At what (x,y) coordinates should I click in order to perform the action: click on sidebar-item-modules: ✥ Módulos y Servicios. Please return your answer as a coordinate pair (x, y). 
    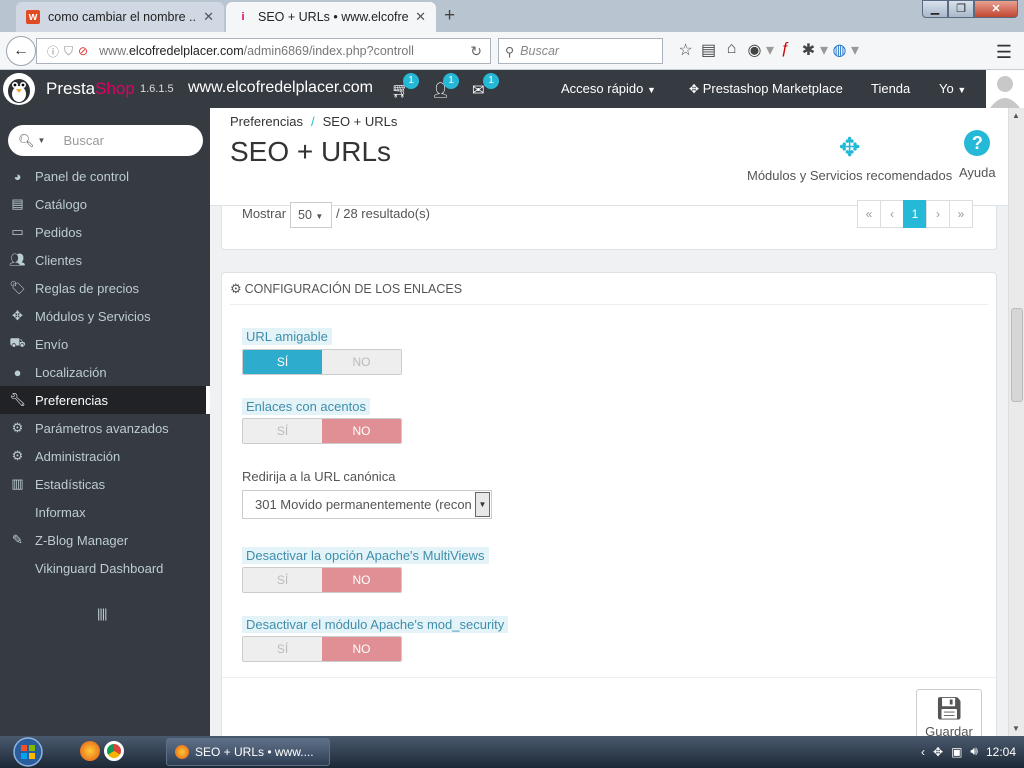
    Looking at the image, I should click on (105, 316).